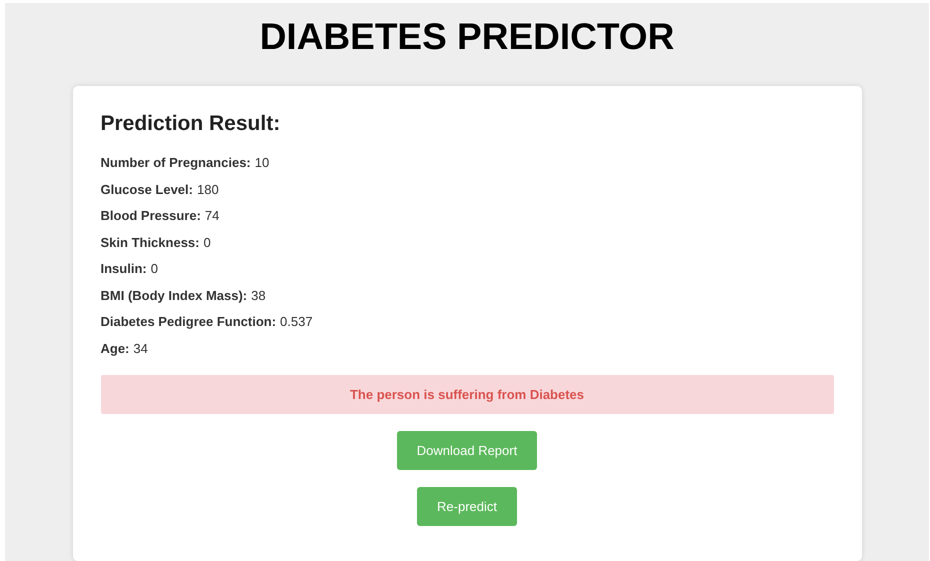 The height and width of the screenshot is (561, 930). Describe the element at coordinates (467, 506) in the screenshot. I see `repredict-button: Re-predict` at that location.